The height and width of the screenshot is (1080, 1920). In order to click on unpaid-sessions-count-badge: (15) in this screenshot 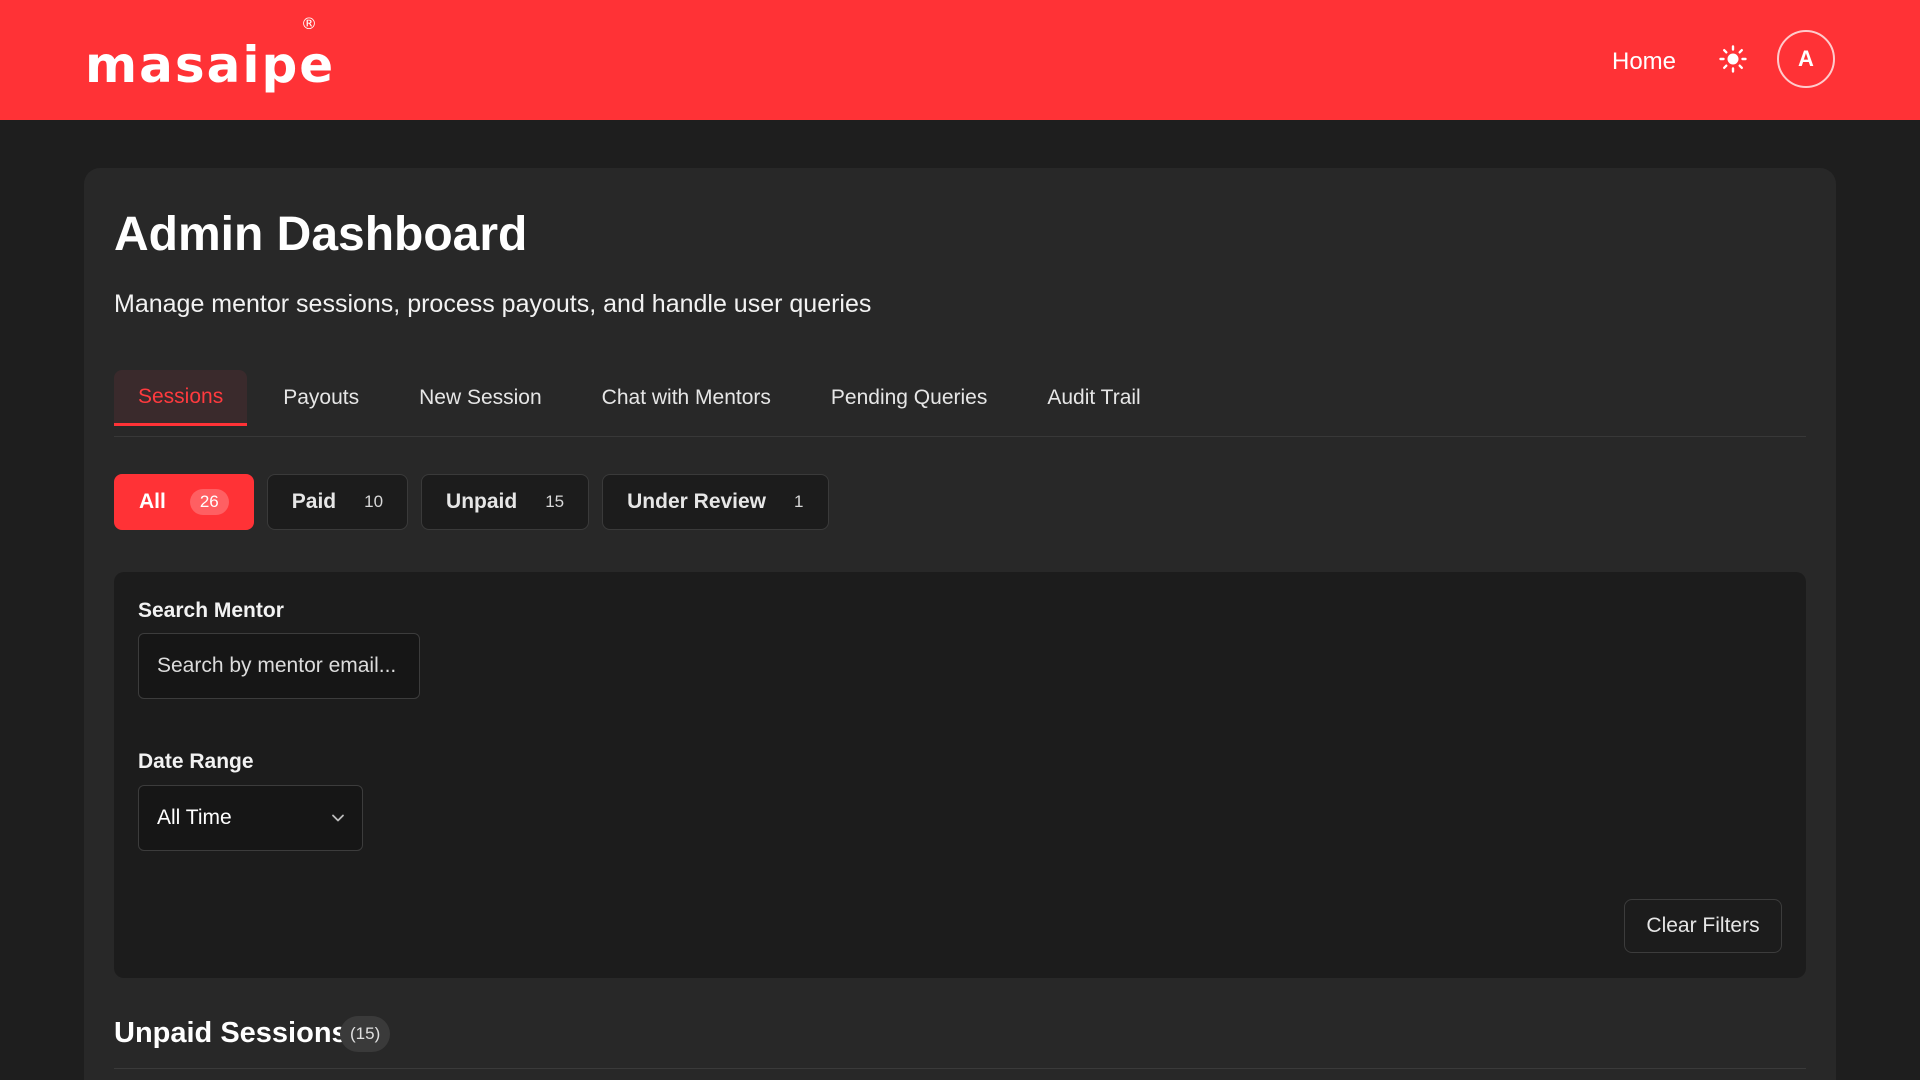, I will do `click(365, 1034)`.